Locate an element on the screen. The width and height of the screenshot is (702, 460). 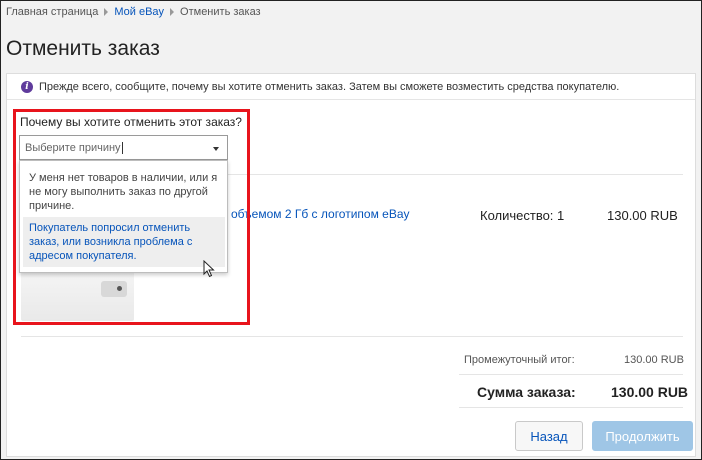
breadcrumb-my-ebay: Мой eBay is located at coordinates (139, 12).